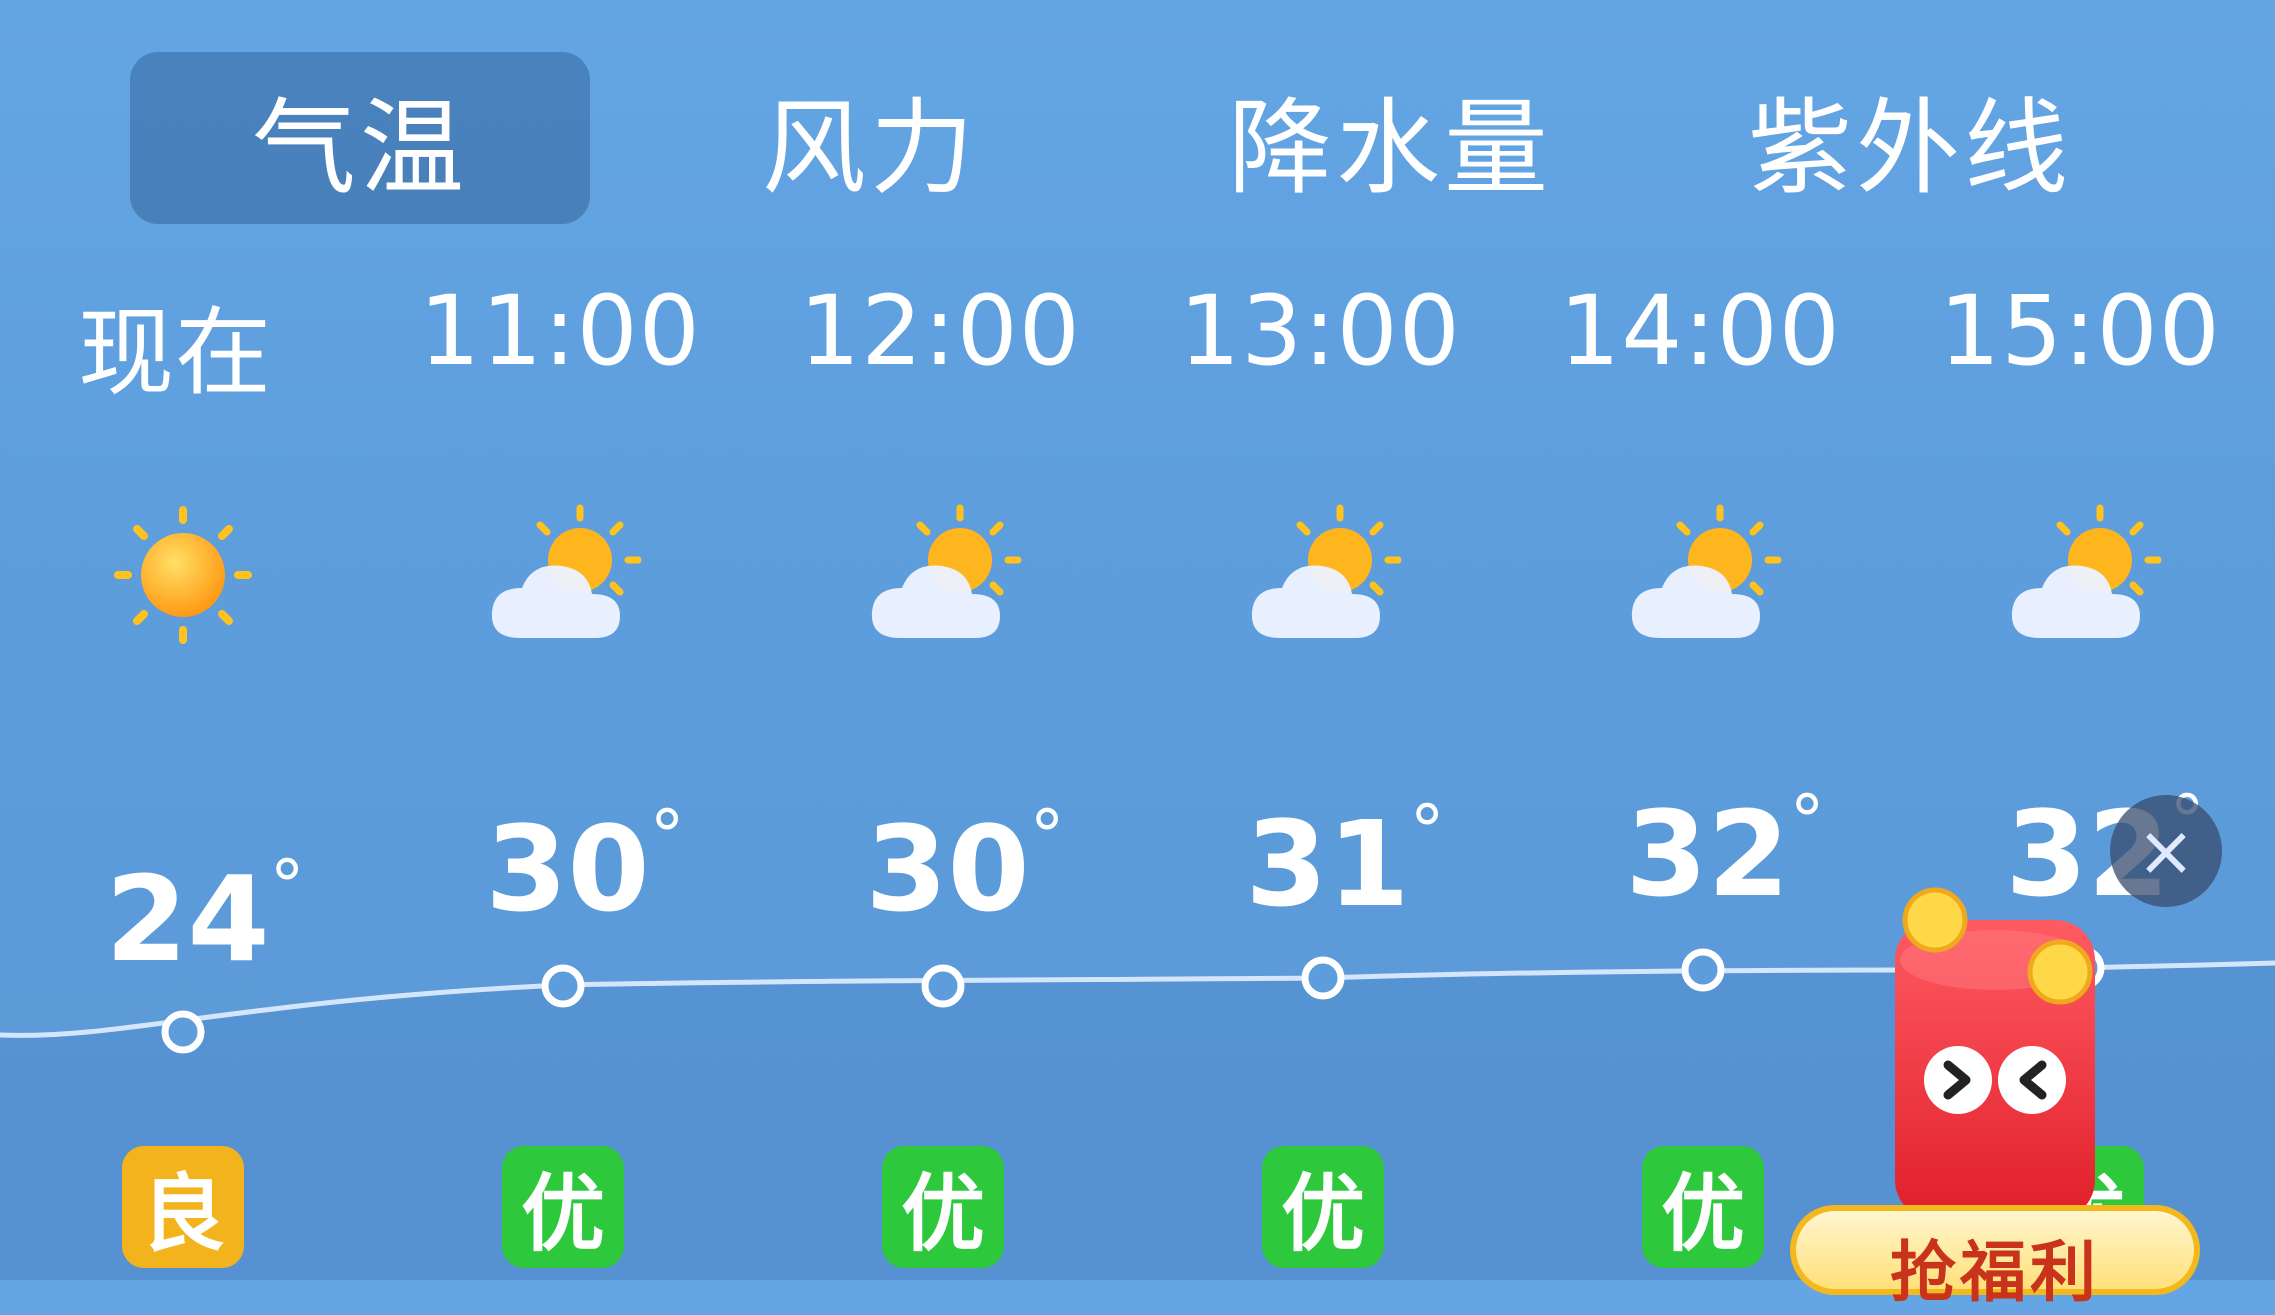 The height and width of the screenshot is (1315, 2275). Describe the element at coordinates (175, 353) in the screenshot. I see `hour-label-now: 现在` at that location.